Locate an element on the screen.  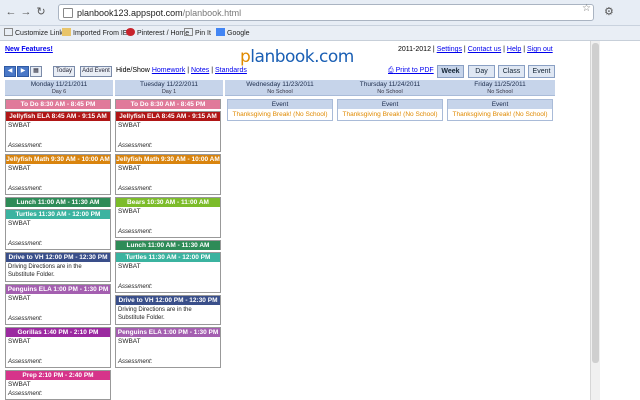
next-week-button: ▶ is located at coordinates (23, 71).